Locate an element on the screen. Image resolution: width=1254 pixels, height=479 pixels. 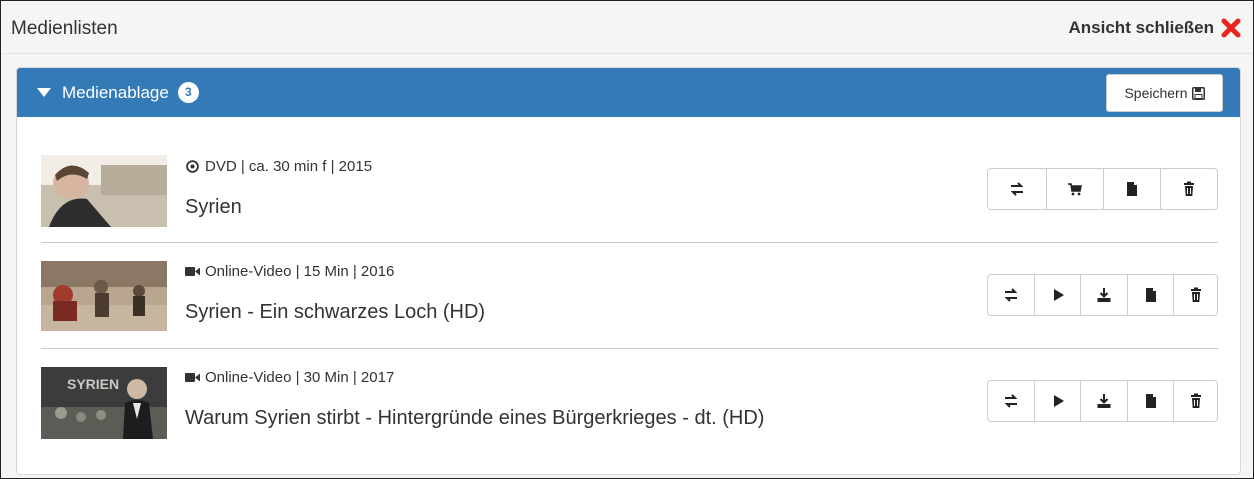
svg-text: SYRIEN is located at coordinates (93, 384).